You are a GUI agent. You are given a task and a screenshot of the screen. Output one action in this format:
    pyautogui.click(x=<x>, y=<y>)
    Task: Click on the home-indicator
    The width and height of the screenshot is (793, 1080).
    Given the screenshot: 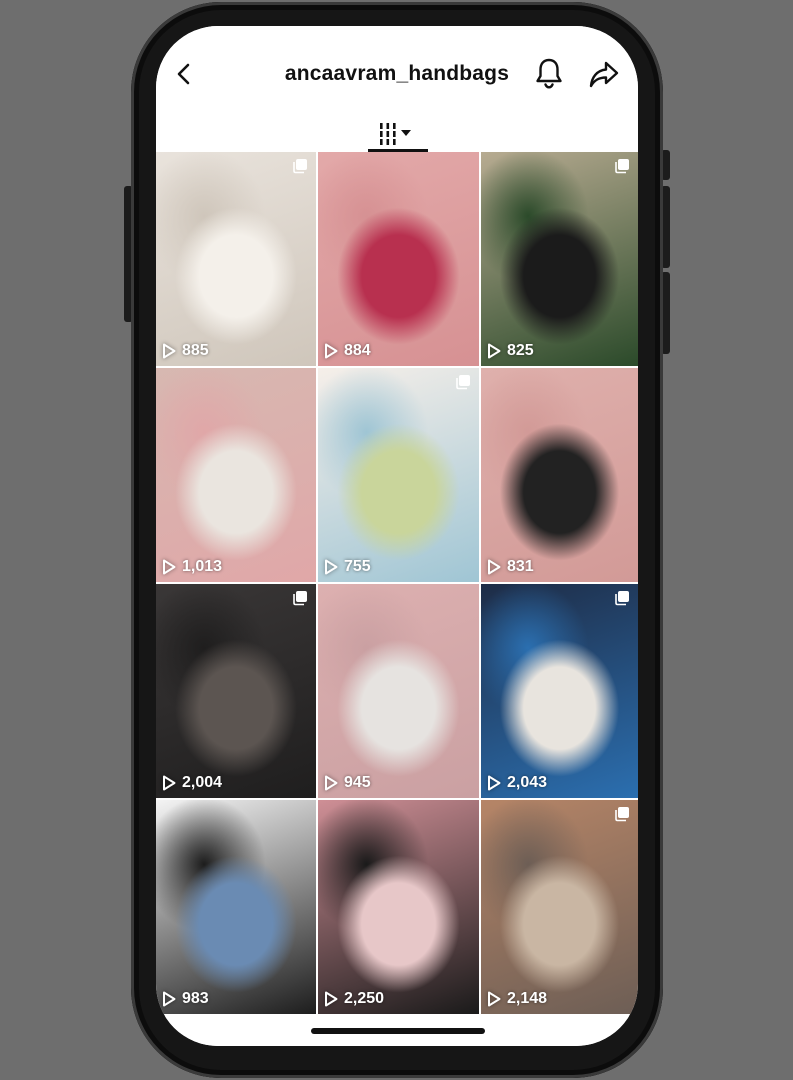 What is the action you would take?
    pyautogui.click(x=398, y=1031)
    